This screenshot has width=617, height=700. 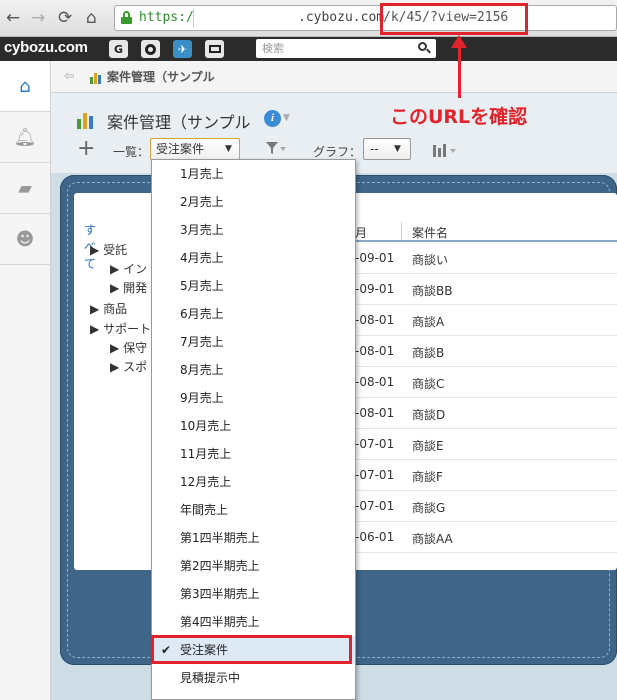 I want to click on dropdown-item: 第2四半期売上, so click(x=253, y=566).